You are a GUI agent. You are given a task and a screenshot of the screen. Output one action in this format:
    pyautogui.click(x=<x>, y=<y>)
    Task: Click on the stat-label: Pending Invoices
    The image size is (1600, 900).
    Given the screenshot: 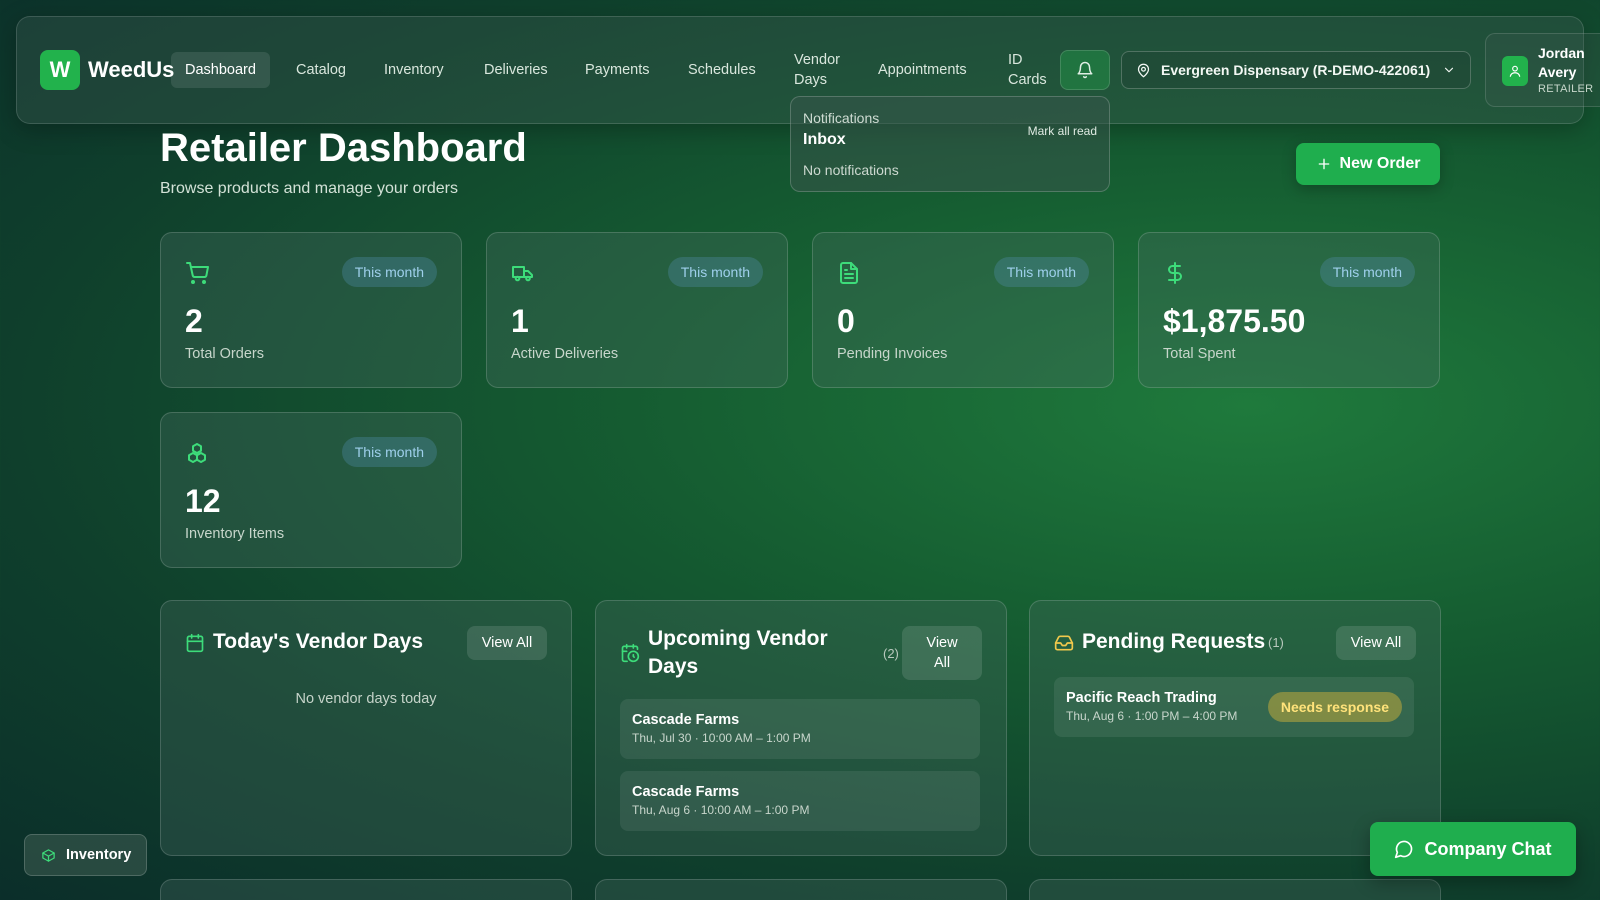 What is the action you would take?
    pyautogui.click(x=892, y=354)
    